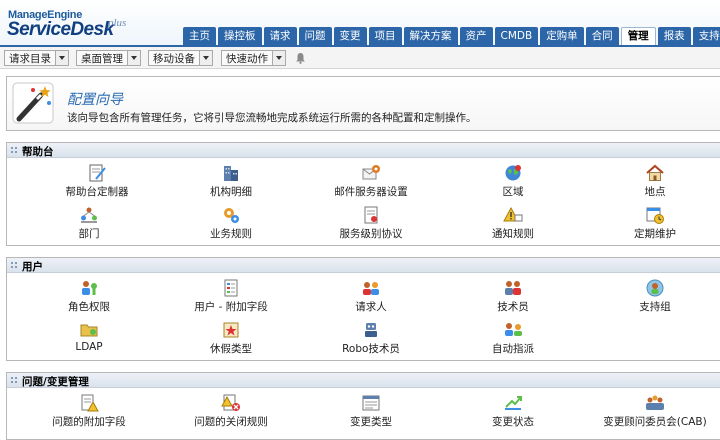 The width and height of the screenshot is (720, 440). Describe the element at coordinates (231, 340) in the screenshot. I see `item-leave-types: 休假类型` at that location.